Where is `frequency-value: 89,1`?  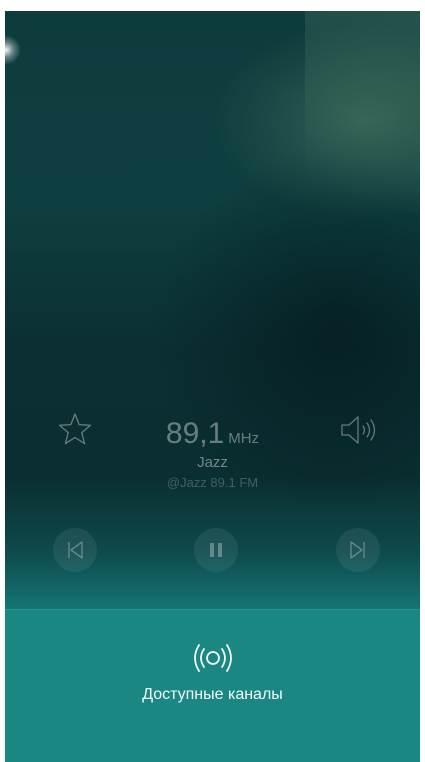
frequency-value: 89,1 is located at coordinates (195, 433).